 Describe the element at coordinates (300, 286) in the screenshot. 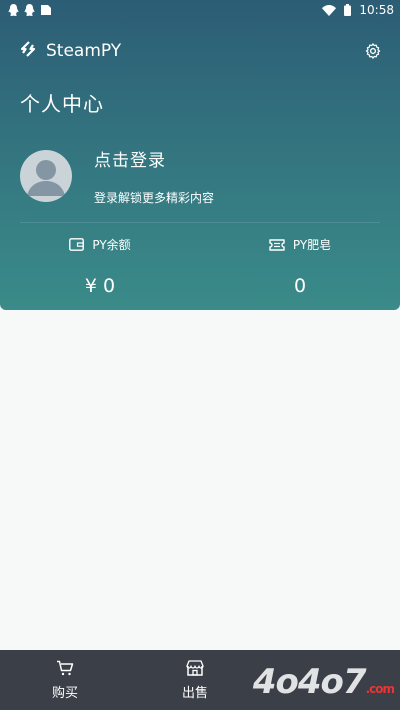

I see `stat-value: 0` at that location.